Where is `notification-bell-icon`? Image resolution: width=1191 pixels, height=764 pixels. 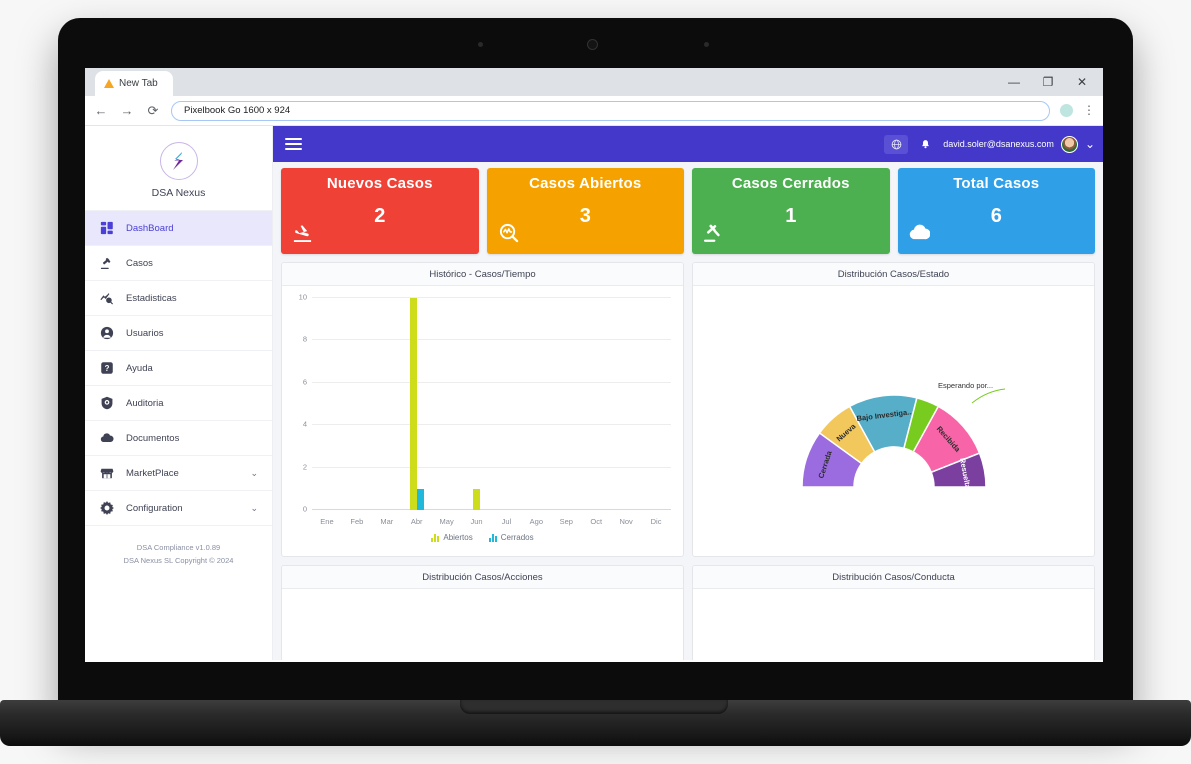 notification-bell-icon is located at coordinates (925, 144).